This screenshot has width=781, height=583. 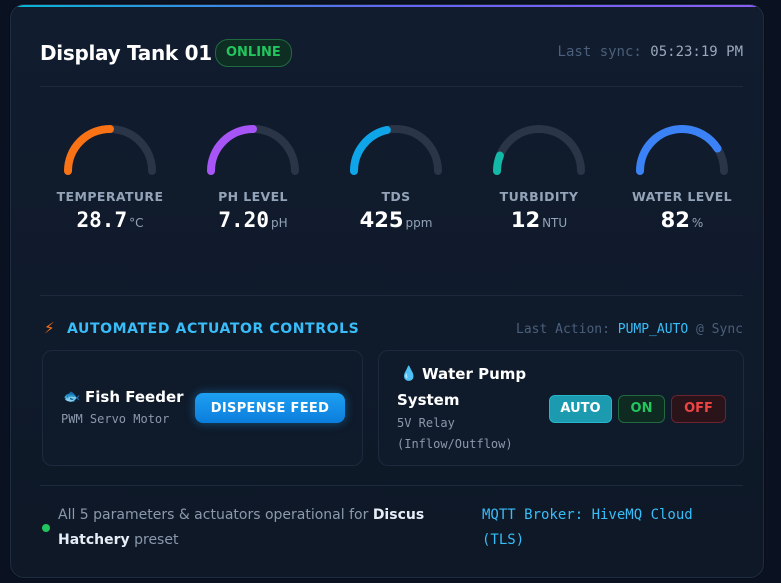 What do you see at coordinates (134, 397) in the screenshot?
I see `feeder-title: Fish Feeder` at bounding box center [134, 397].